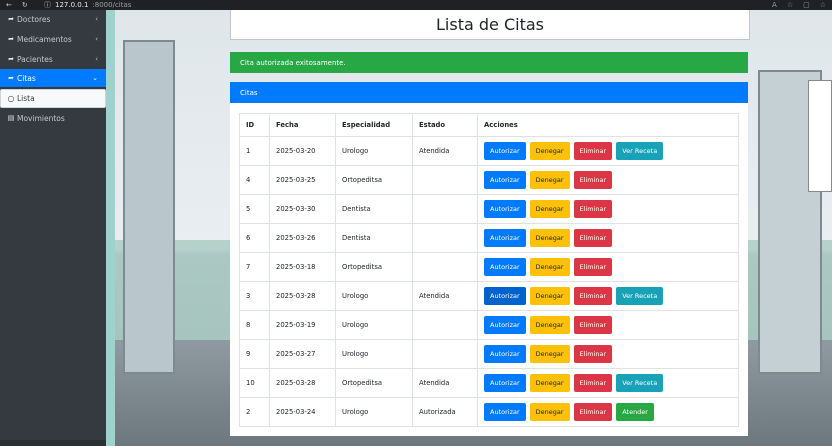  I want to click on cell-id: 2, so click(254, 412).